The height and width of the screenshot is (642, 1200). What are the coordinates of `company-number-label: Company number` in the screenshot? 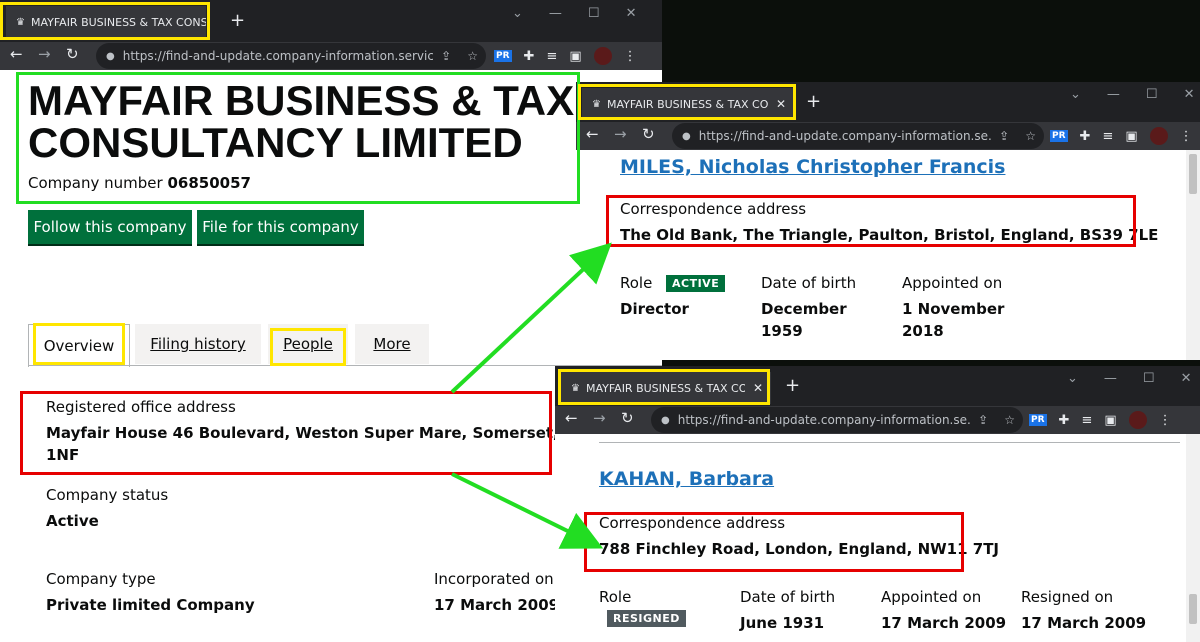 It's located at (95, 183).